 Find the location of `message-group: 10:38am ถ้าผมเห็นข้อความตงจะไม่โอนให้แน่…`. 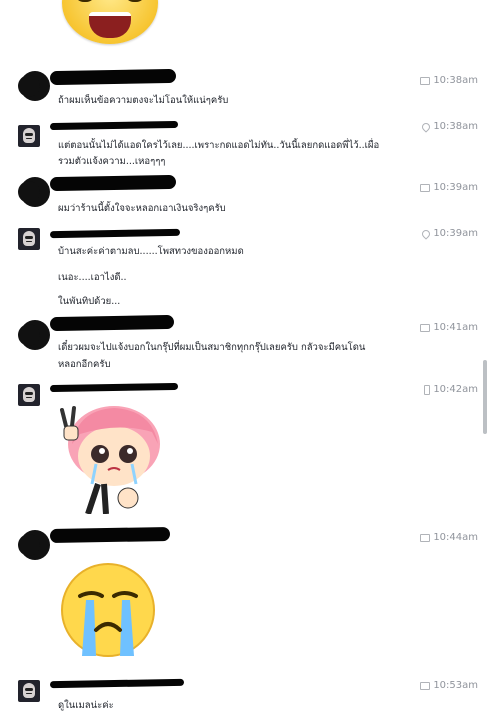

message-group: 10:38am ถ้าผมเห็นข้อความตงจะไม่โอนให้แน่… is located at coordinates (245, 90).